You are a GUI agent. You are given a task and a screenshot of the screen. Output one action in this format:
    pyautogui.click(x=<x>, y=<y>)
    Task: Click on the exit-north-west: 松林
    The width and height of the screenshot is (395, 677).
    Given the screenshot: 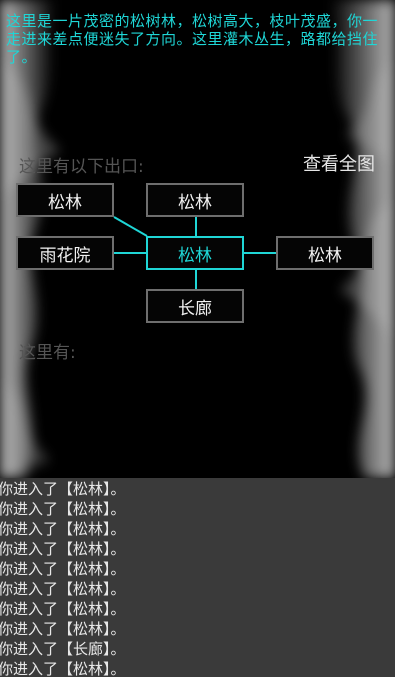 What is the action you would take?
    pyautogui.click(x=65, y=200)
    